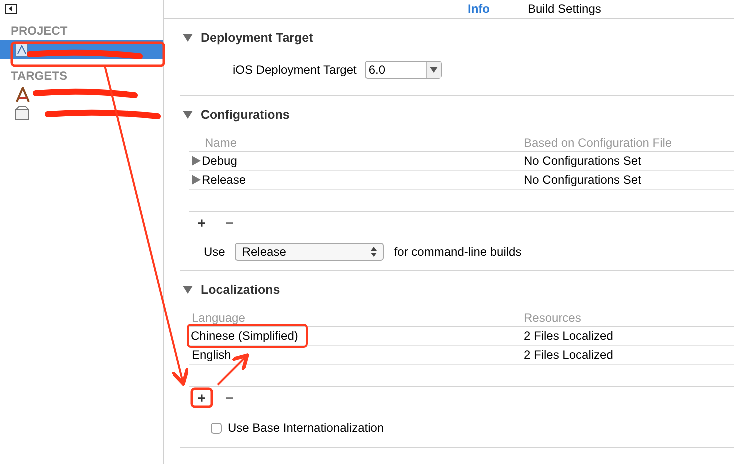 The image size is (734, 464). What do you see at coordinates (245, 115) in the screenshot?
I see `section-title: Configurations` at bounding box center [245, 115].